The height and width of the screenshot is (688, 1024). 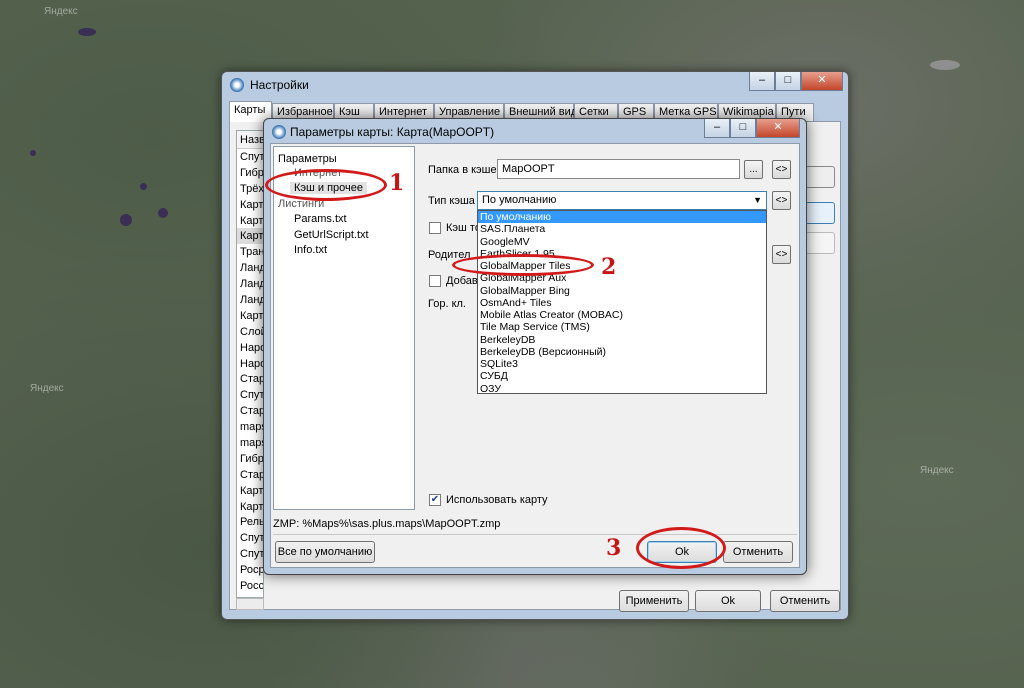 What do you see at coordinates (622, 327) in the screenshot?
I see `dropdown-option: Tile Map Service (TMS)` at bounding box center [622, 327].